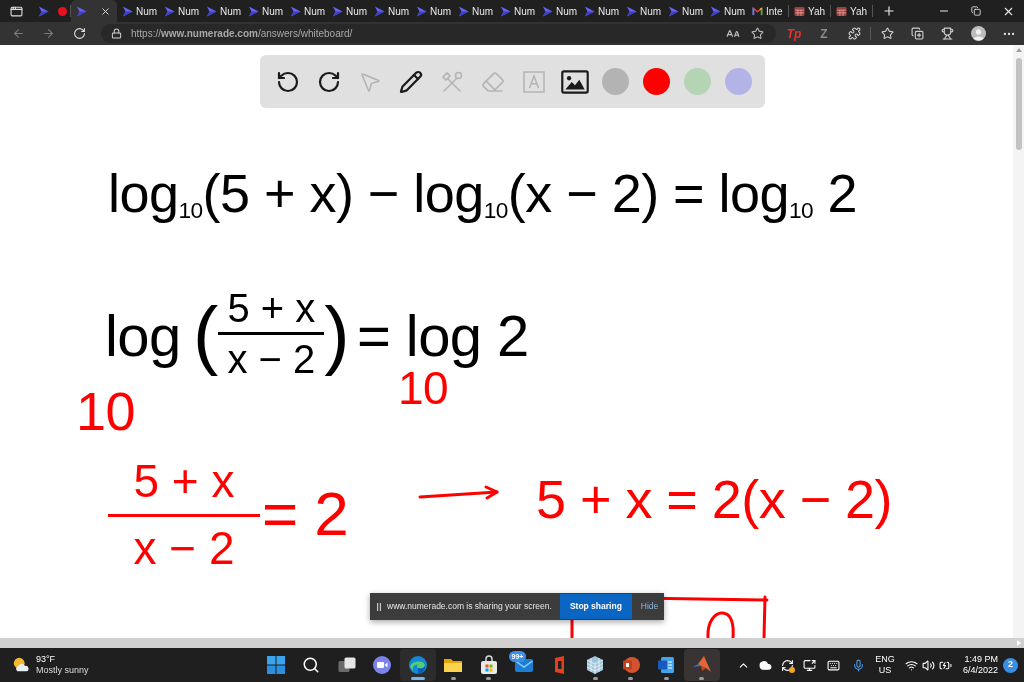  I want to click on redo-button, so click(328, 81).